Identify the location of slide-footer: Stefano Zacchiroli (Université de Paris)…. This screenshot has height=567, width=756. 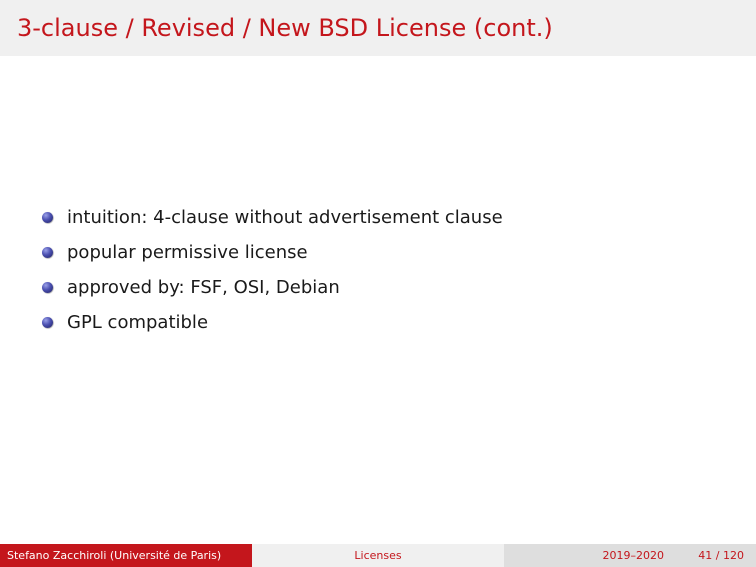
(378, 555).